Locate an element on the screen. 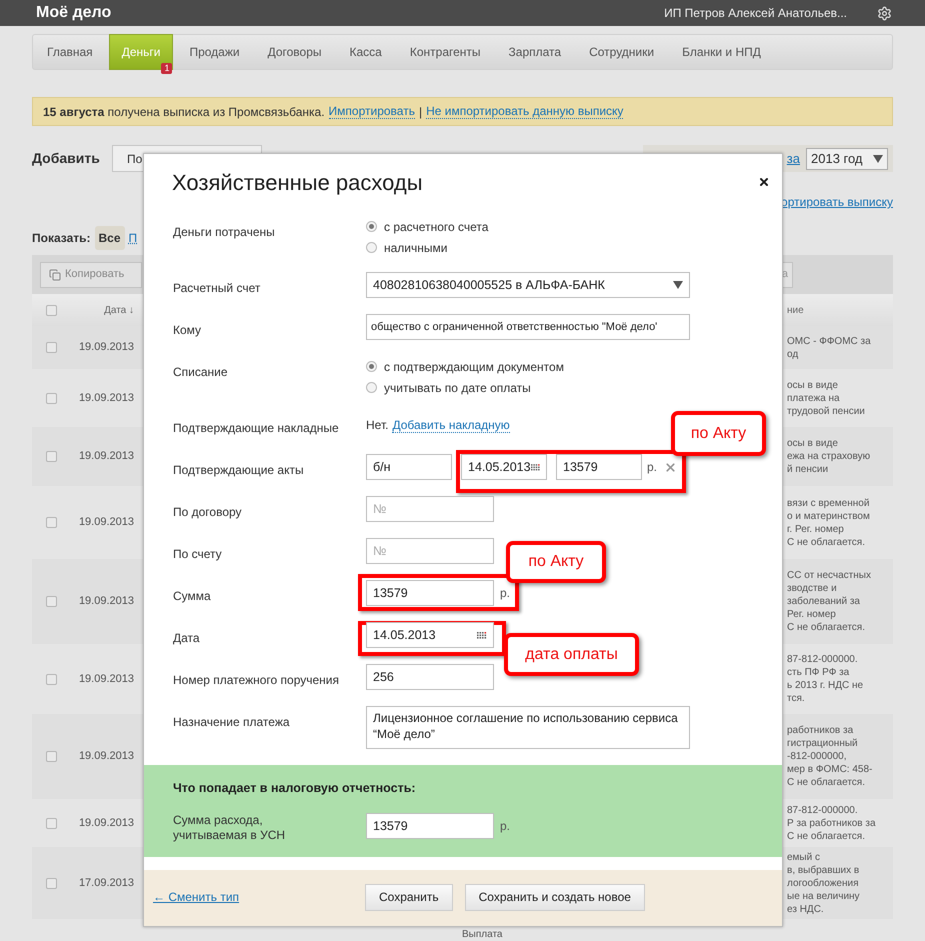 The height and width of the screenshot is (941, 925). skip-import-link: Не импортировать данную выписку is located at coordinates (525, 111).